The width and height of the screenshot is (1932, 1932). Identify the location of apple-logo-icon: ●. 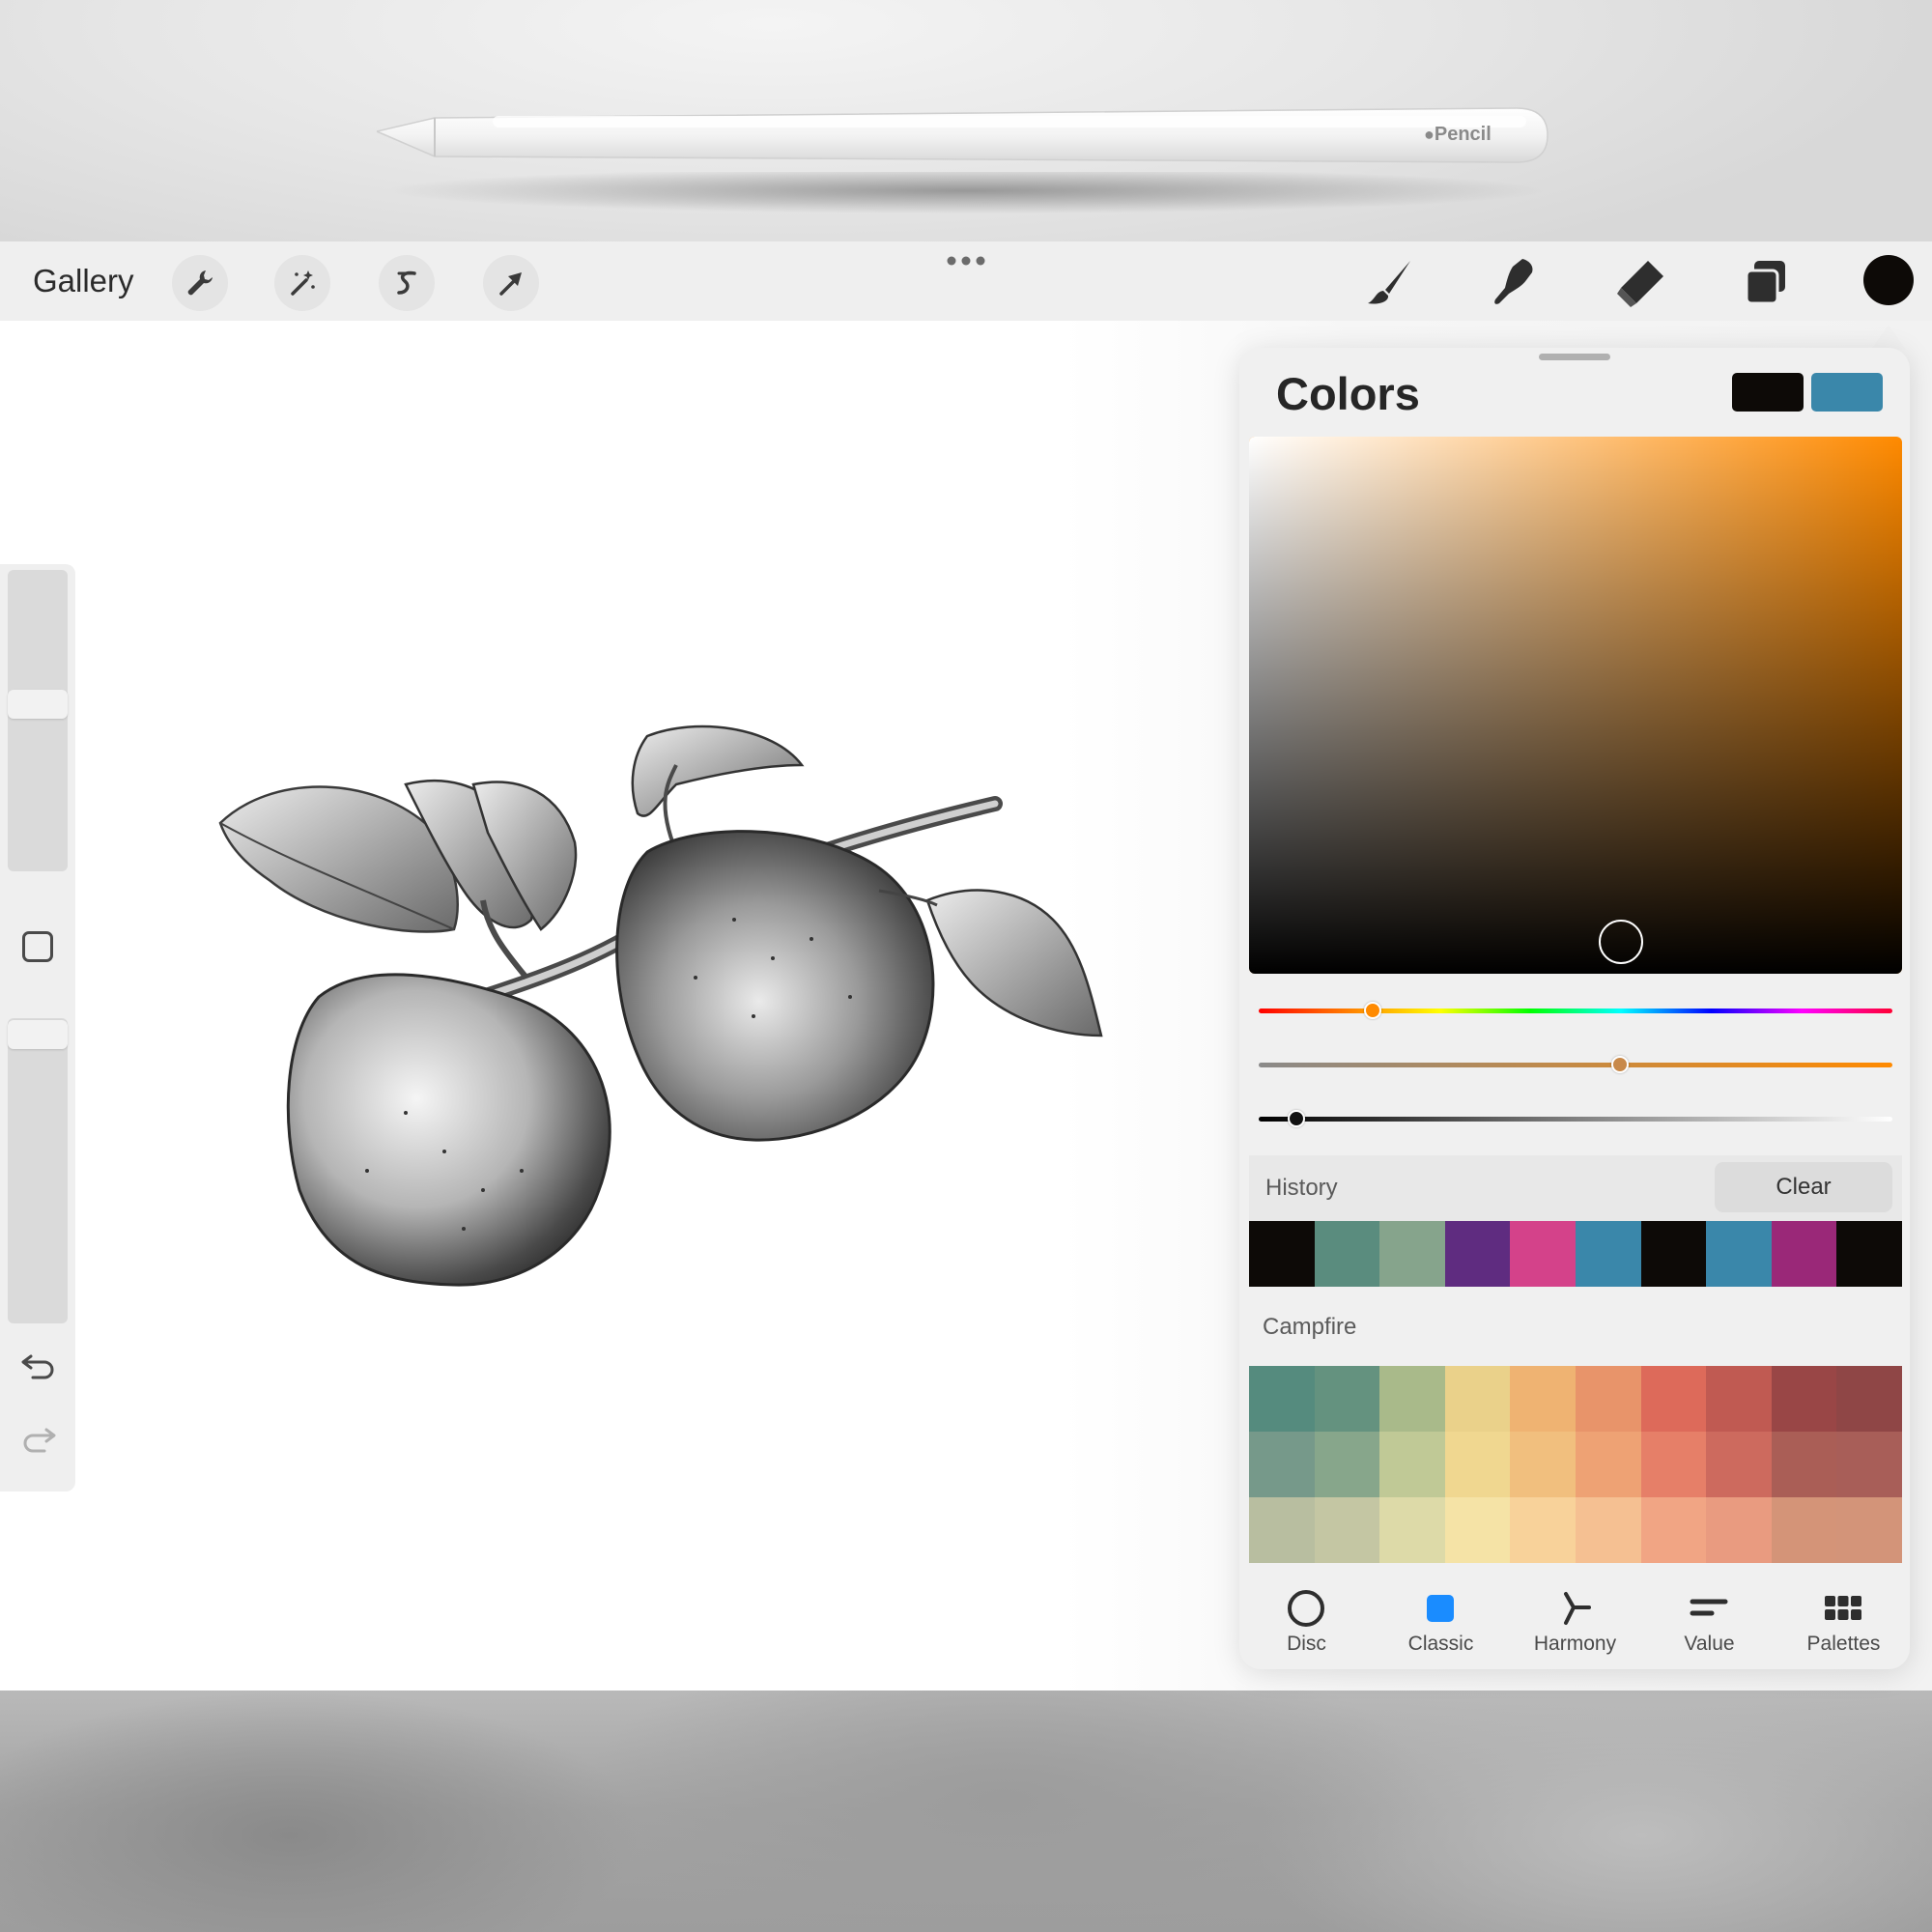
(1429, 134).